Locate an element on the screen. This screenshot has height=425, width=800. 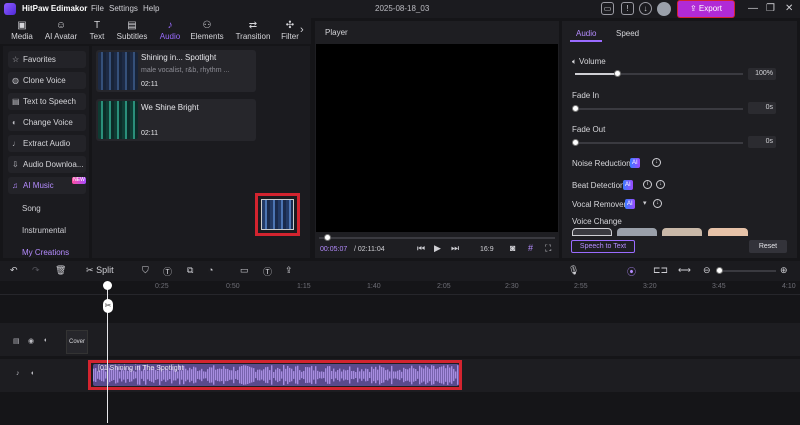
sidebar-item-clone-voice: ◍ Clone Voice is located at coordinates (47, 80).